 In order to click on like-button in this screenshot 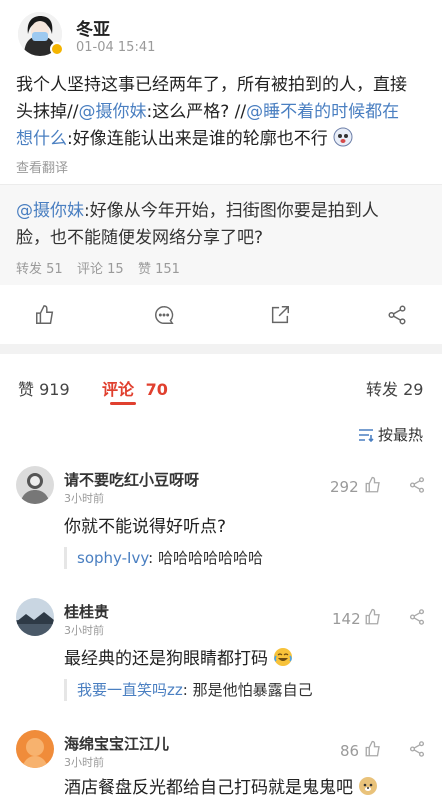, I will do `click(45, 315)`.